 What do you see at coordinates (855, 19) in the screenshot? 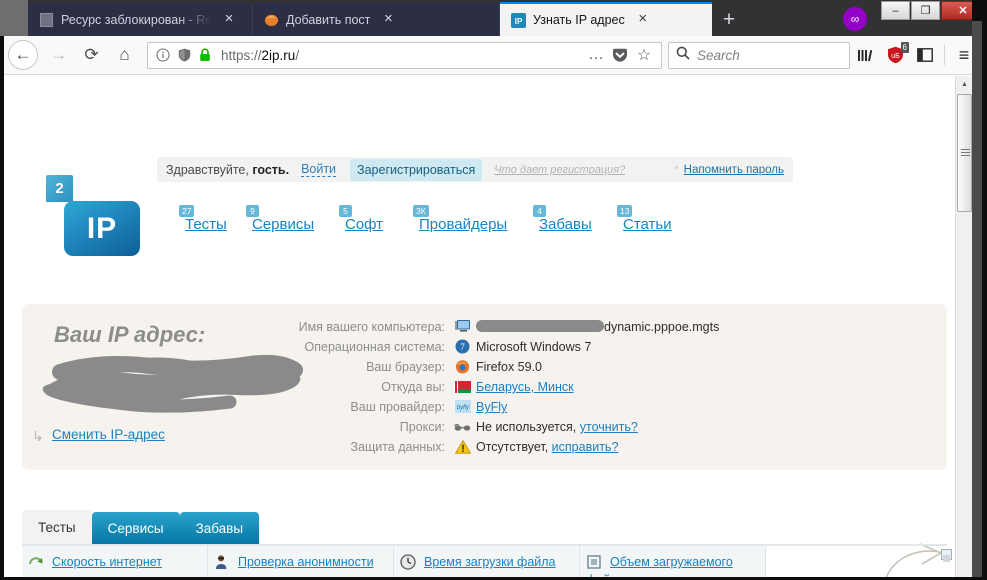
I see `extension-avatar-icon: ∞` at bounding box center [855, 19].